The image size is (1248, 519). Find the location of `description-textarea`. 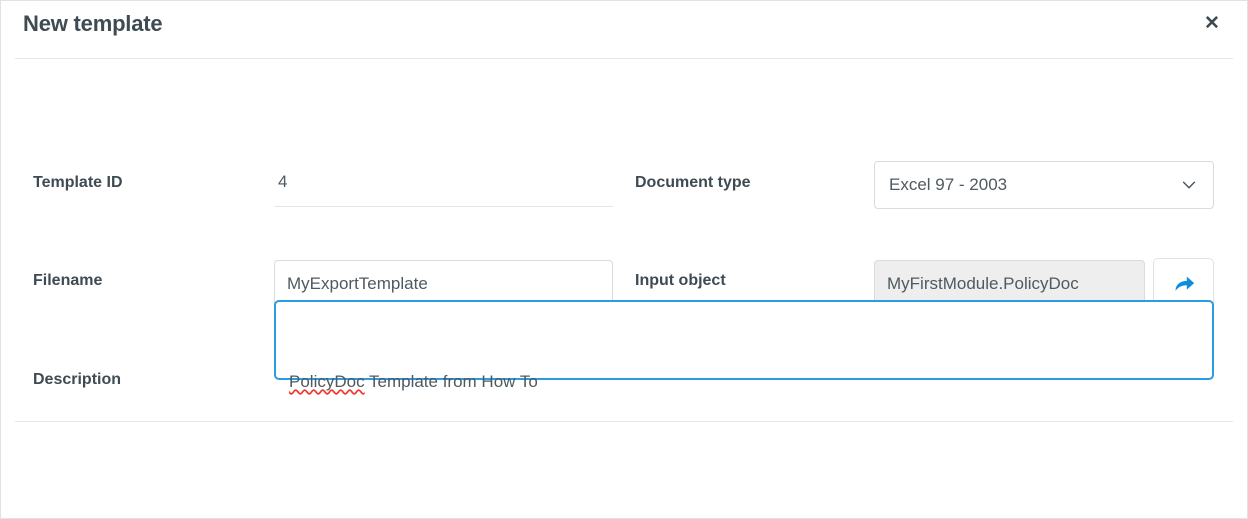

description-textarea is located at coordinates (744, 340).